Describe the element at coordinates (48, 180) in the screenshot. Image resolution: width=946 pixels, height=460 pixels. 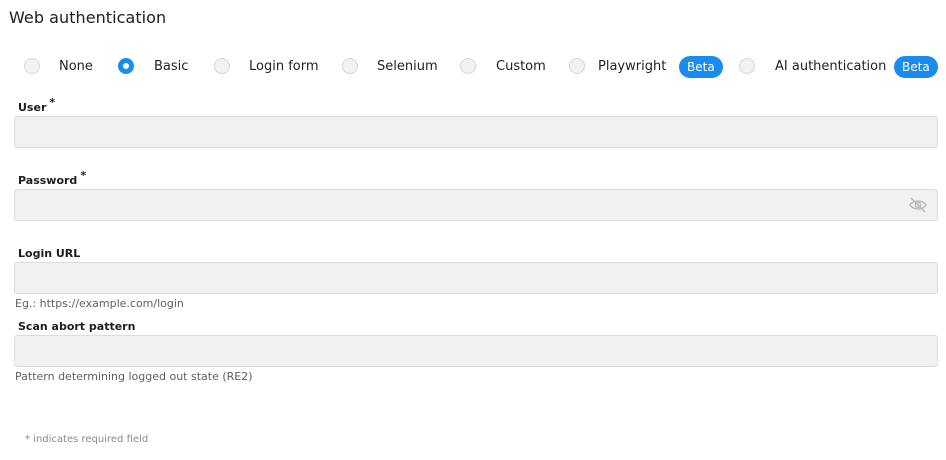
I see `password-label-text: Password` at that location.